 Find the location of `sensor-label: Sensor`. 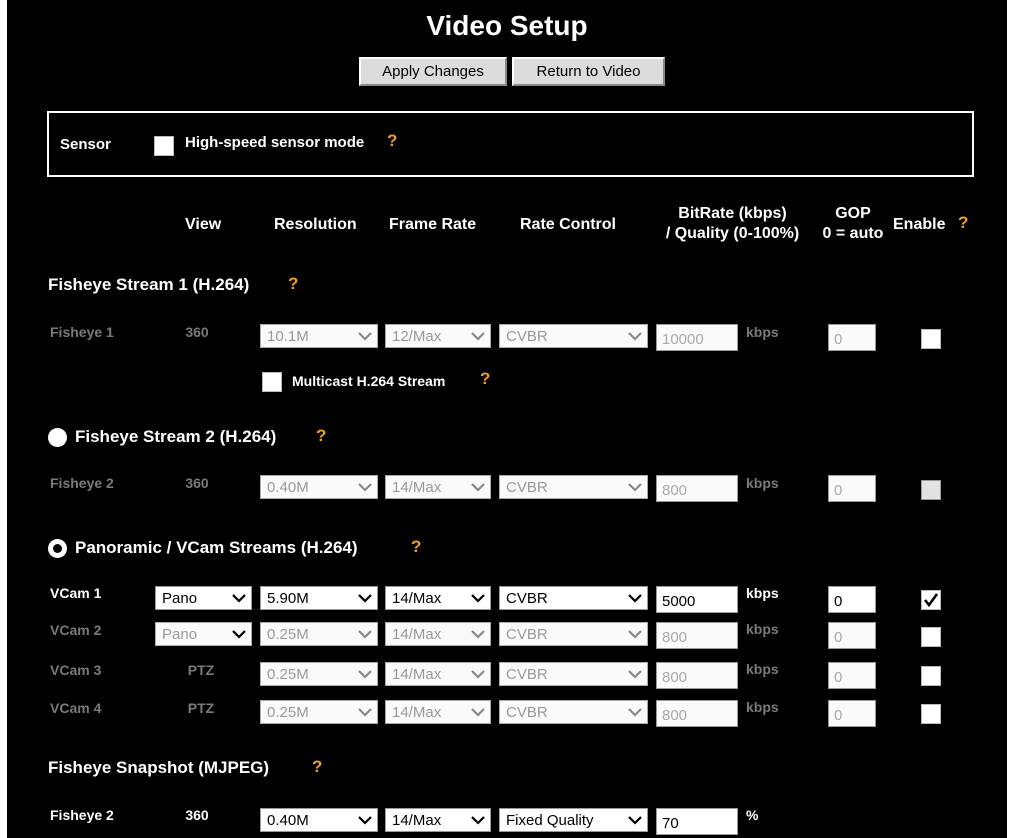

sensor-label: Sensor is located at coordinates (85, 144).